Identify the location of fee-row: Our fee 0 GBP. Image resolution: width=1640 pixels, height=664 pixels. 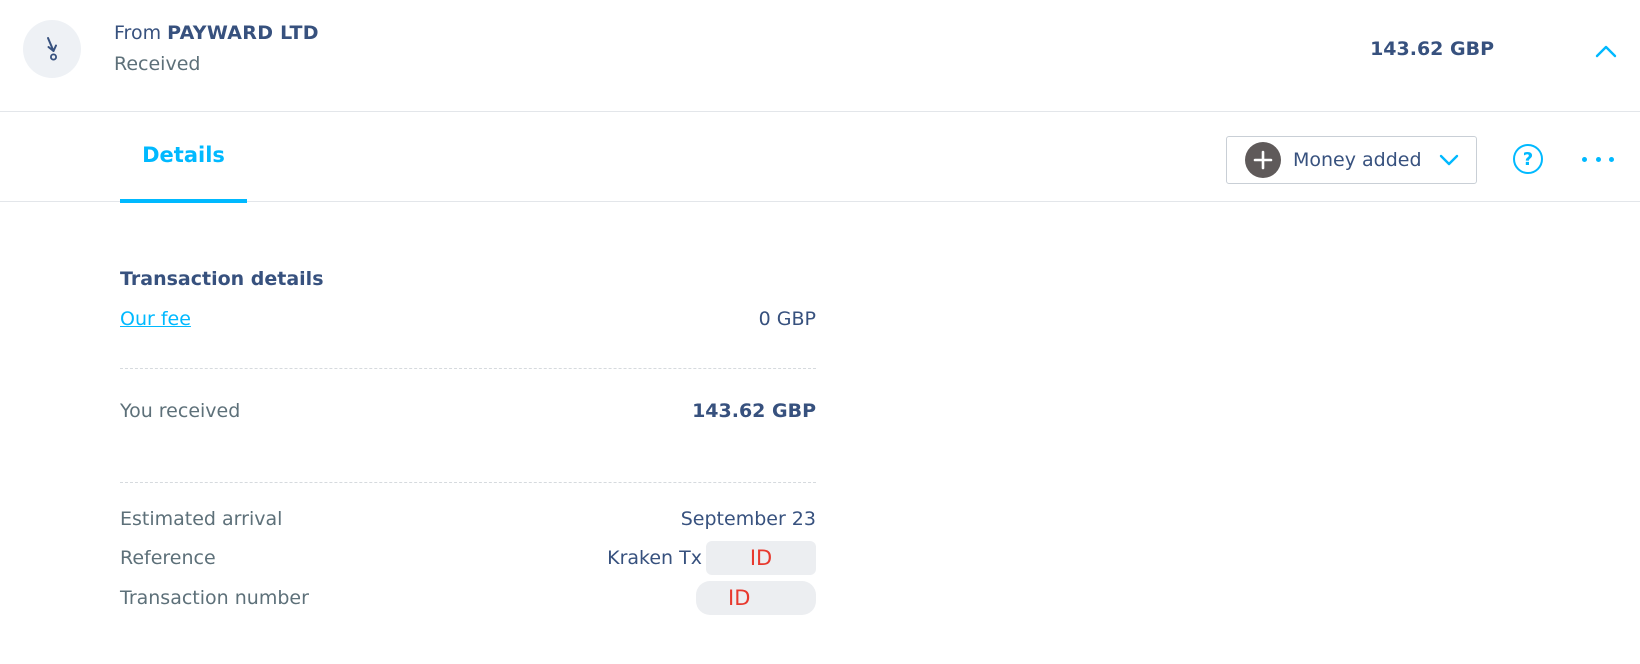
(468, 319).